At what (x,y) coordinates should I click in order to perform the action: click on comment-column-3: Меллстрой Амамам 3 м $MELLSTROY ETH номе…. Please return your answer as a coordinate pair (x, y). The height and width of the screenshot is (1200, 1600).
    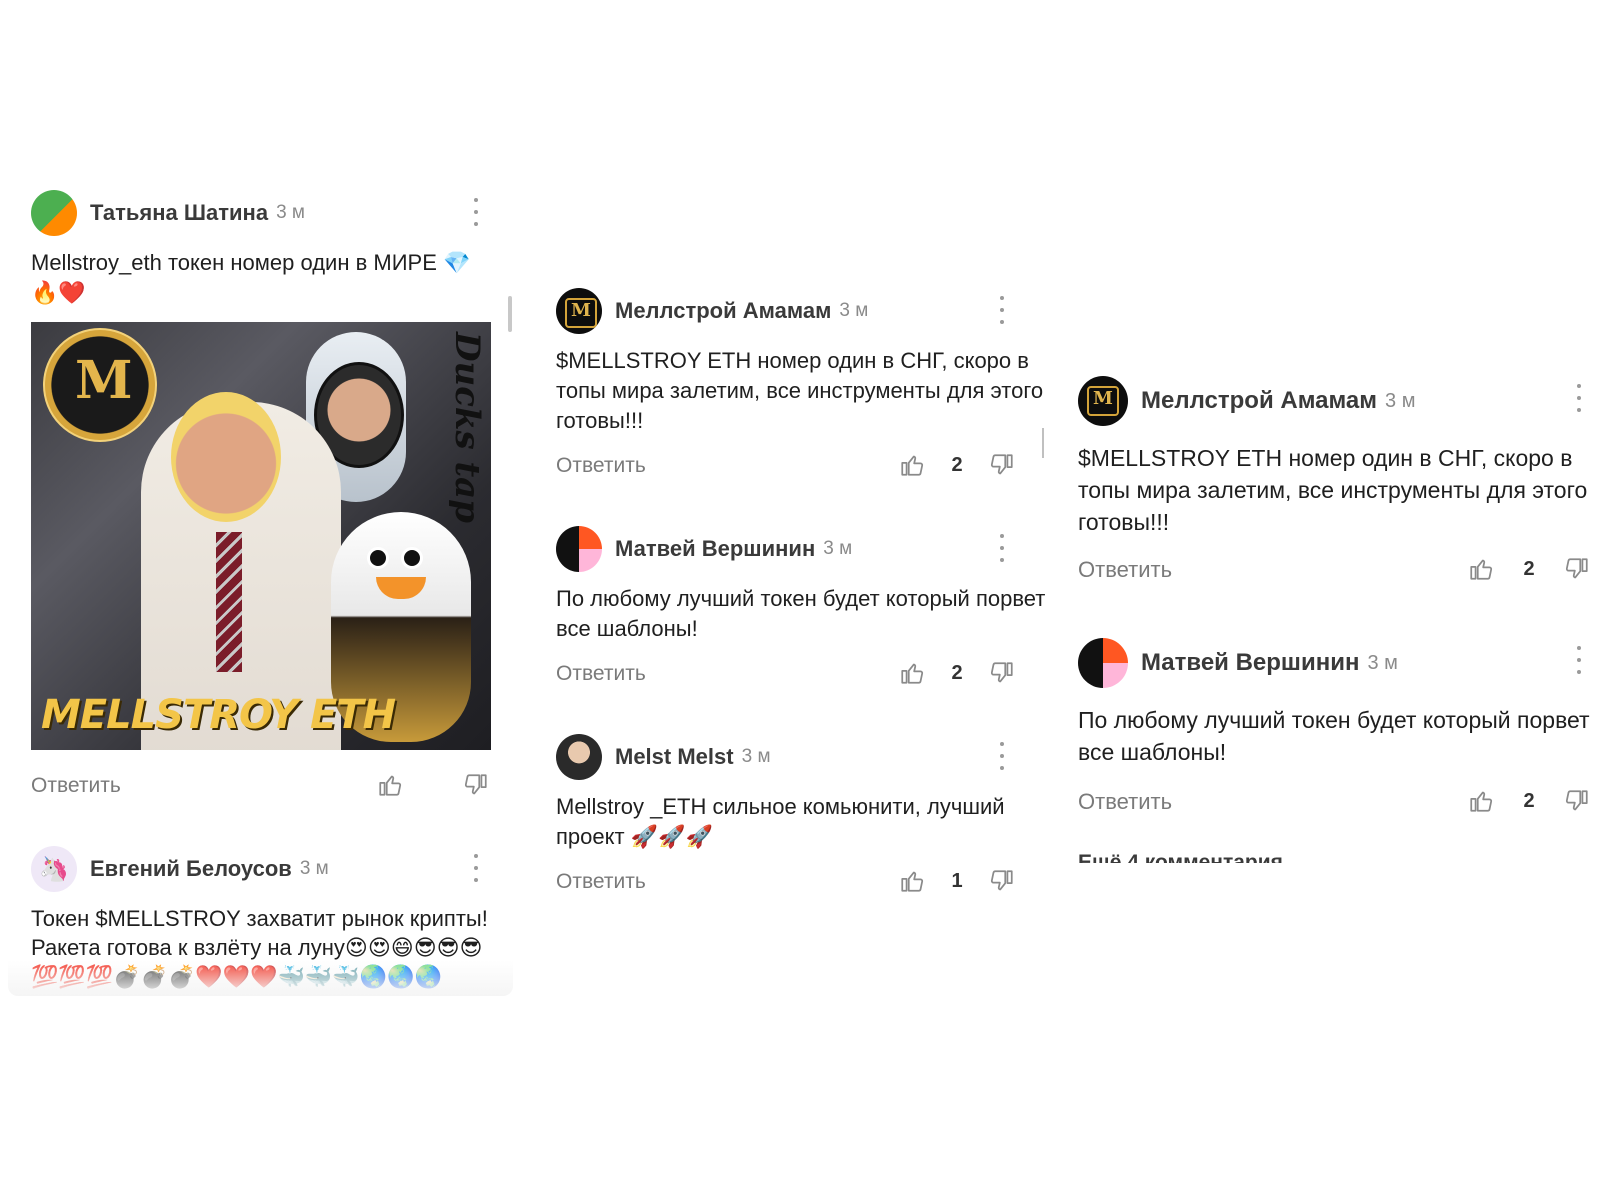
    Looking at the image, I should click on (1334, 619).